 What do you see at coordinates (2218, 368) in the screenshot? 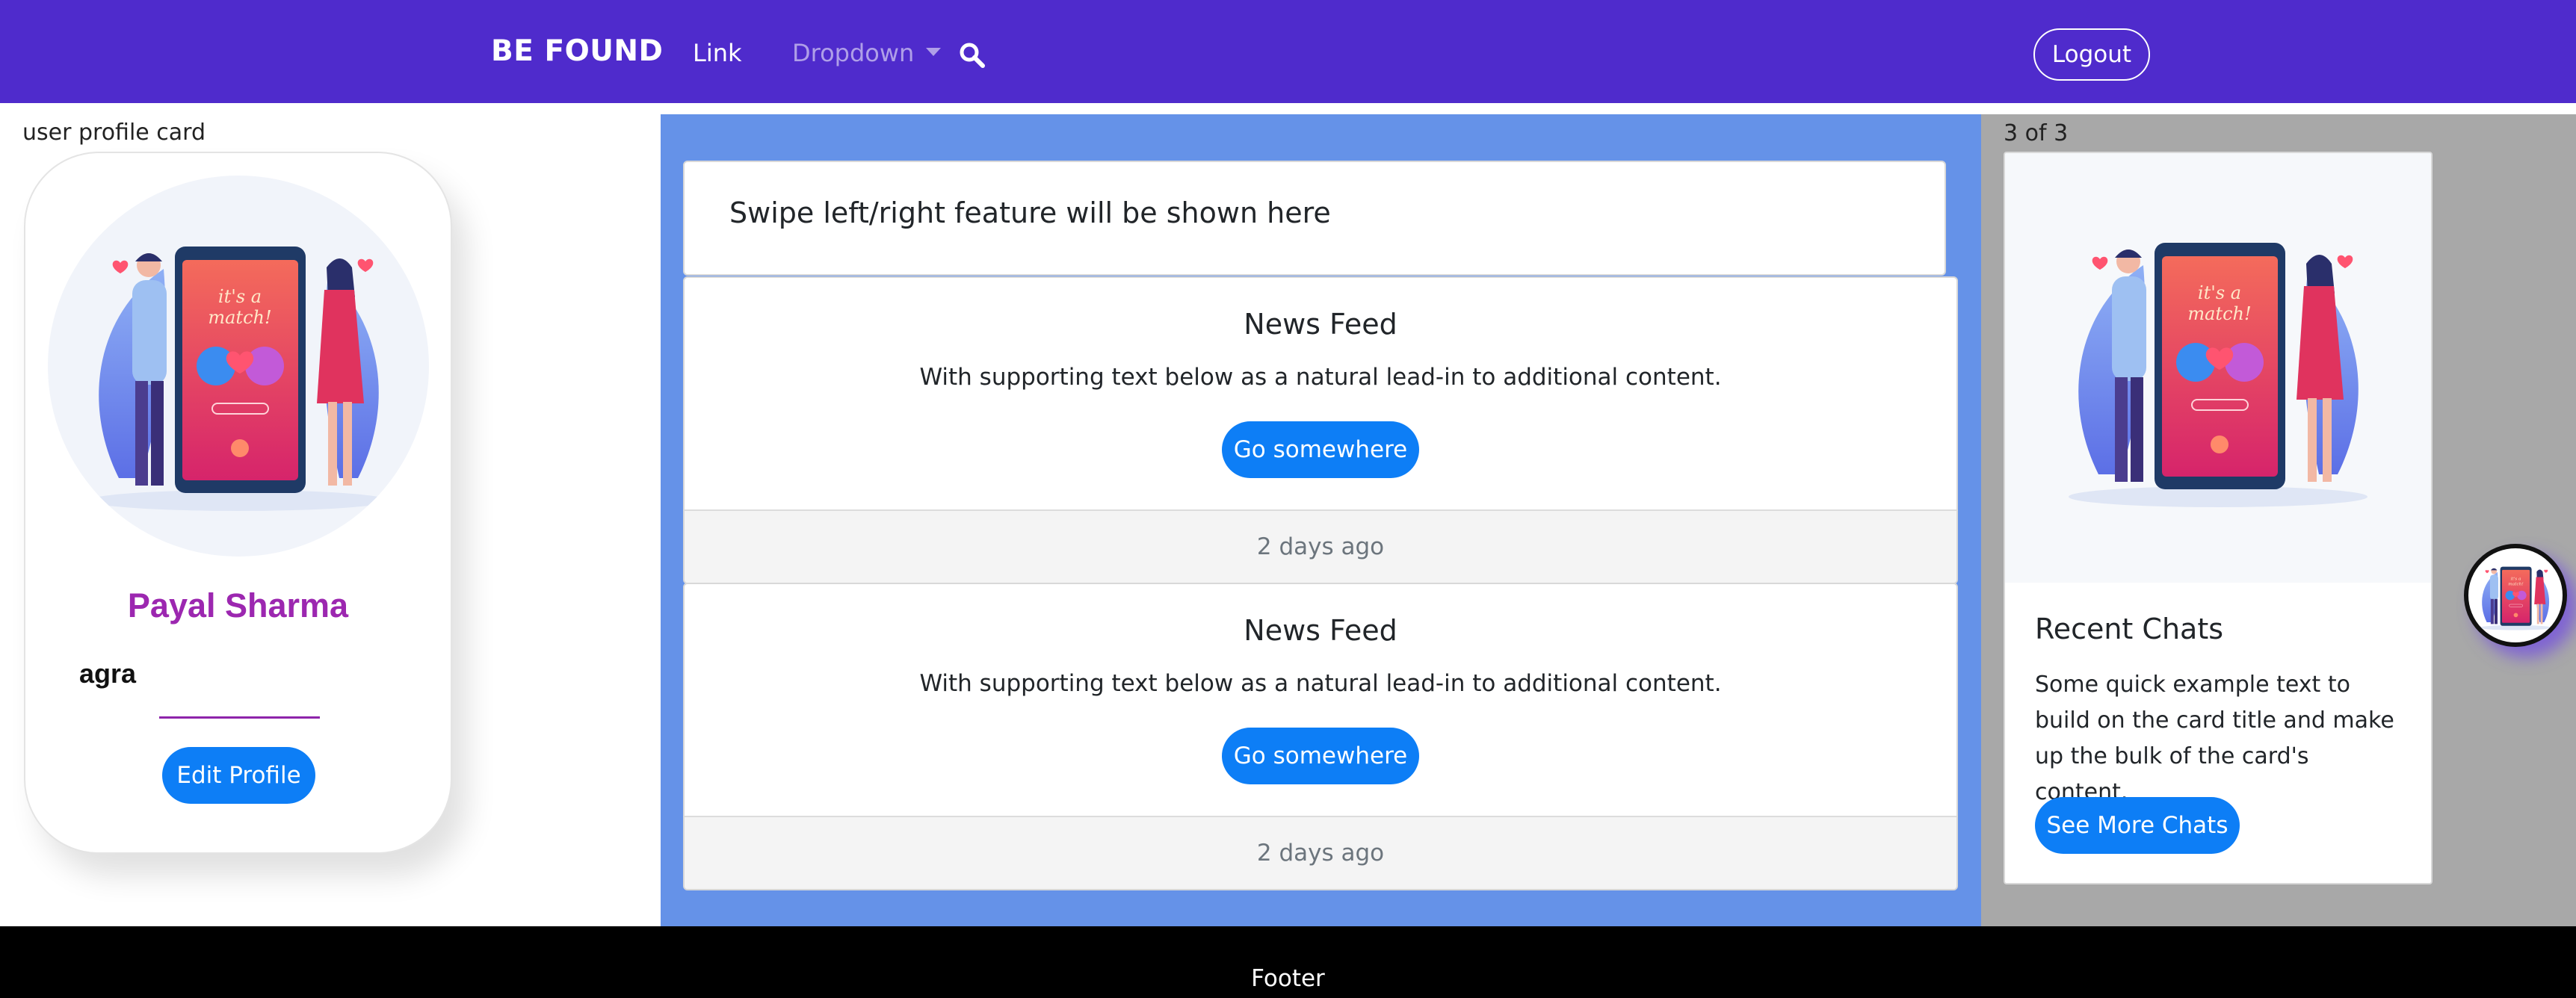
I see `recent-chats-illustration-image` at bounding box center [2218, 368].